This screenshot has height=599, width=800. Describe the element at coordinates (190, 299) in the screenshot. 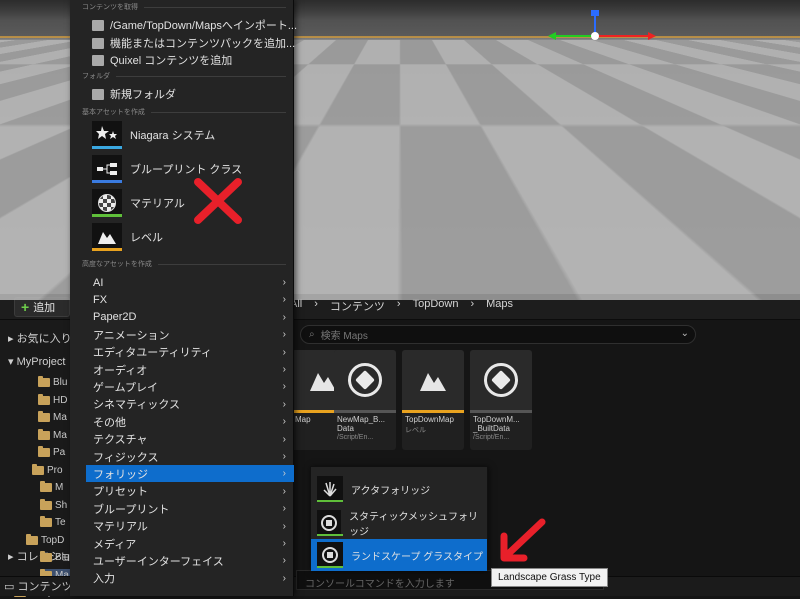

I see `submenu-category-1: FX ›` at that location.